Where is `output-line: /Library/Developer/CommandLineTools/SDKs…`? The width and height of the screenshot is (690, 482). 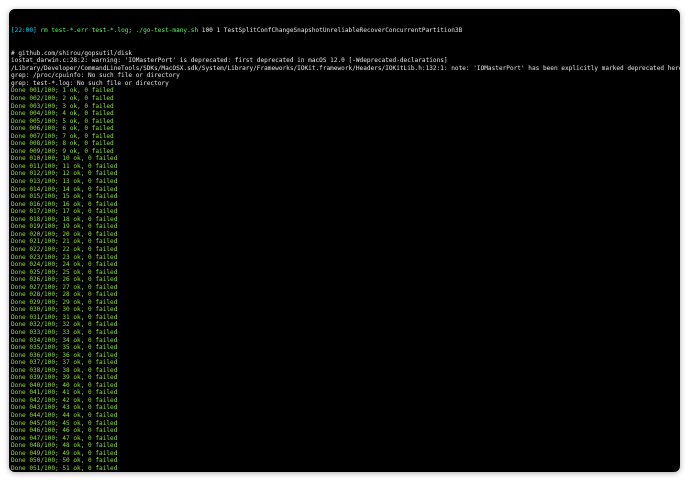
output-line: /Library/Developer/CommandLineTools/SDKs… is located at coordinates (345, 68).